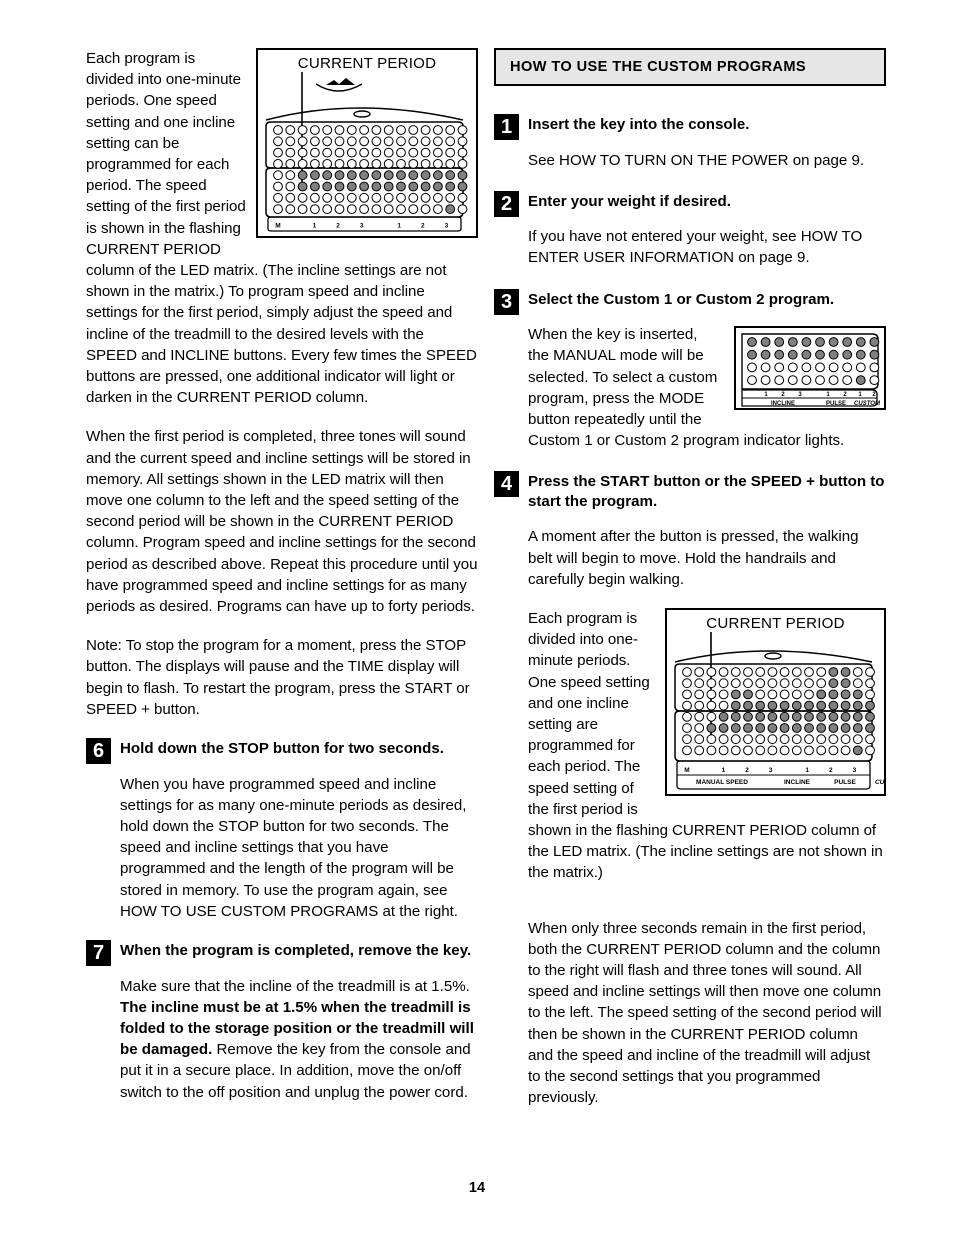 The height and width of the screenshot is (1235, 954). What do you see at coordinates (367, 143) in the screenshot?
I see `led-console-figure-left: CURRENT PERIOD M1231231212` at bounding box center [367, 143].